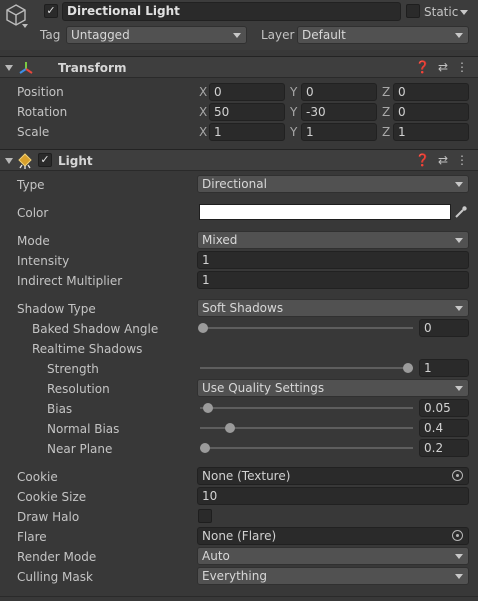  I want to click on render-mode-dropdown: Auto, so click(333, 556).